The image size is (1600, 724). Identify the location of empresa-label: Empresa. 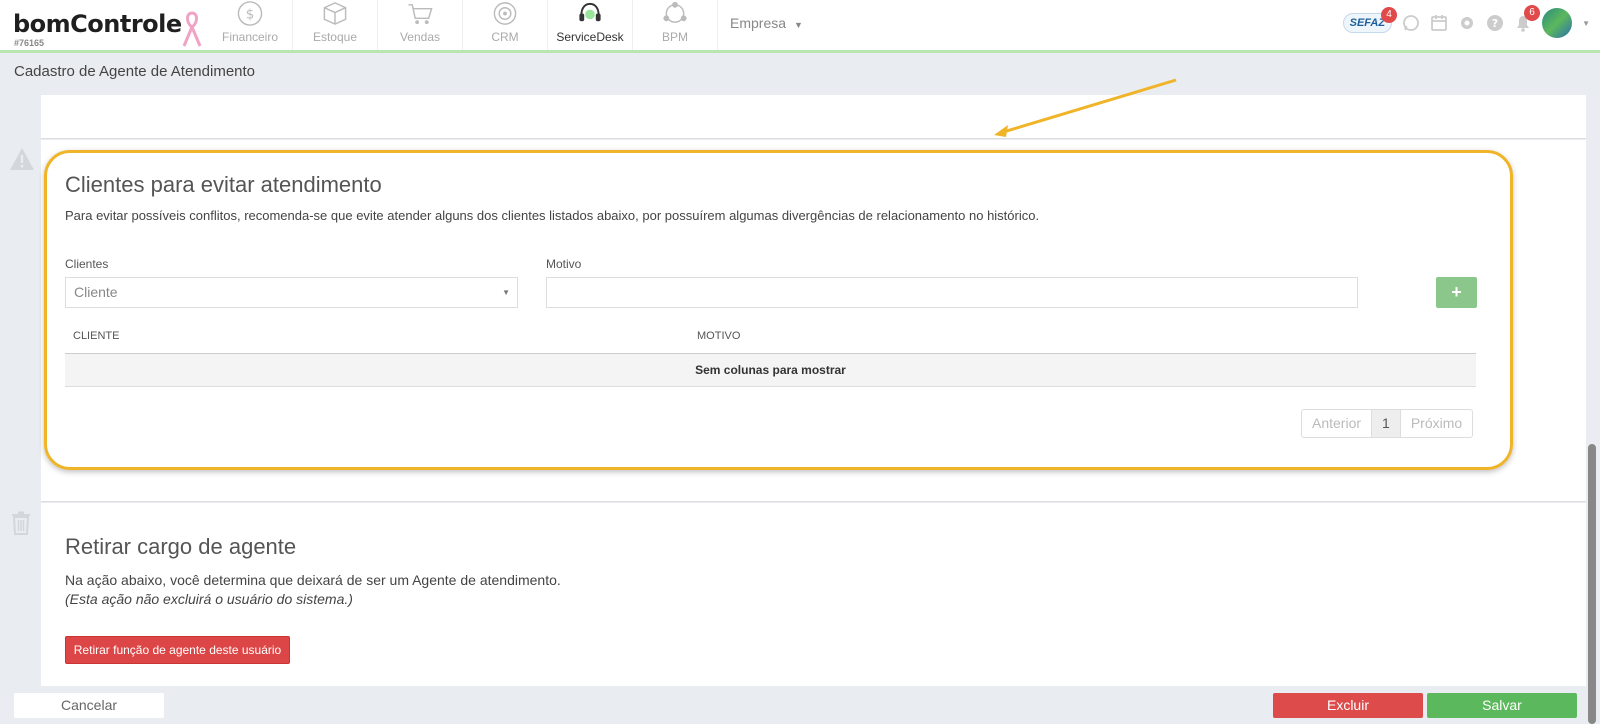
(758, 23).